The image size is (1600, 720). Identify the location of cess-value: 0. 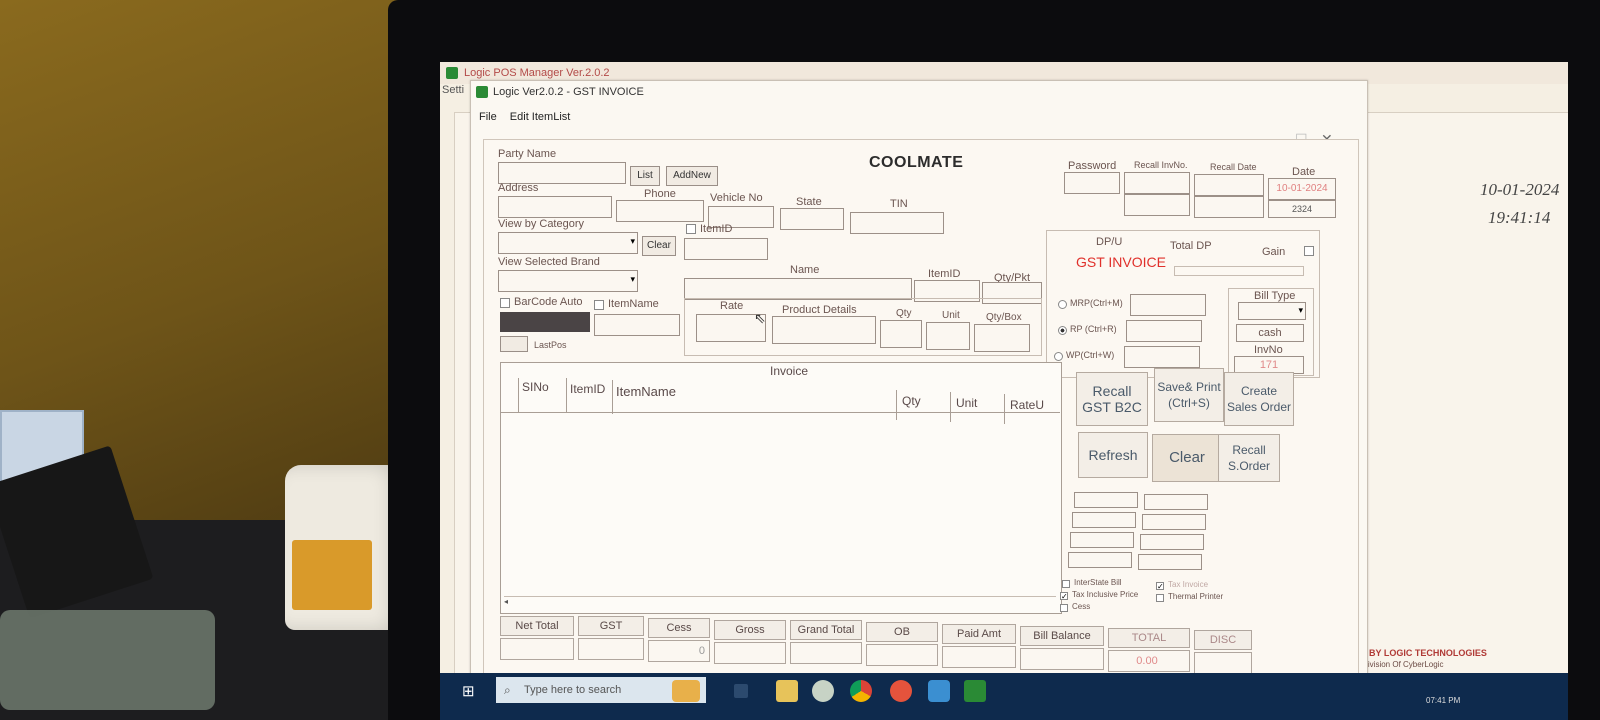
(679, 651).